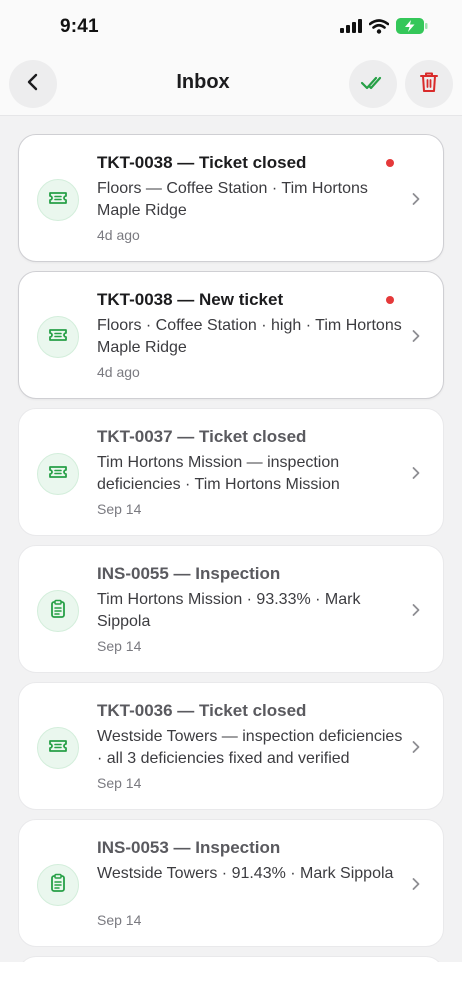 This screenshot has width=462, height=1000. I want to click on wifi-icon, so click(379, 28).